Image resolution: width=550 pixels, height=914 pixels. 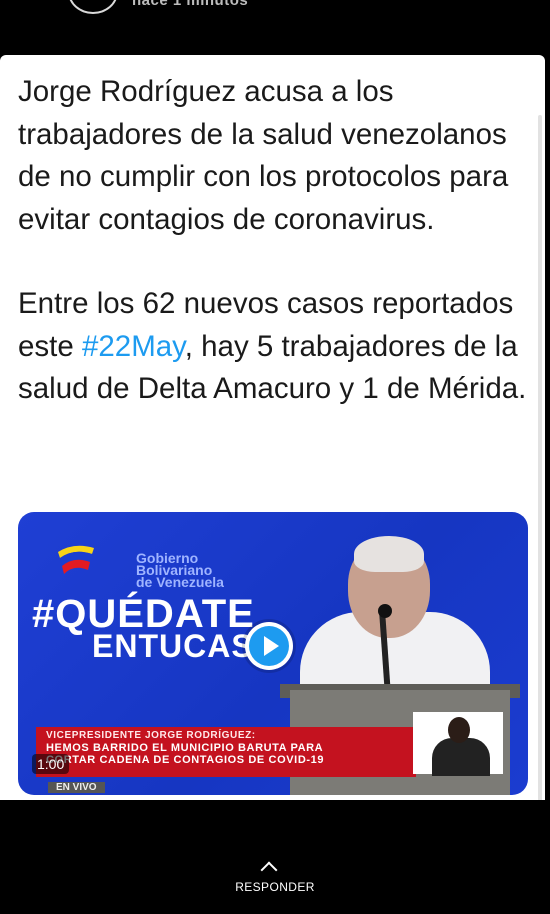 I want to click on play-icon, so click(x=269, y=646).